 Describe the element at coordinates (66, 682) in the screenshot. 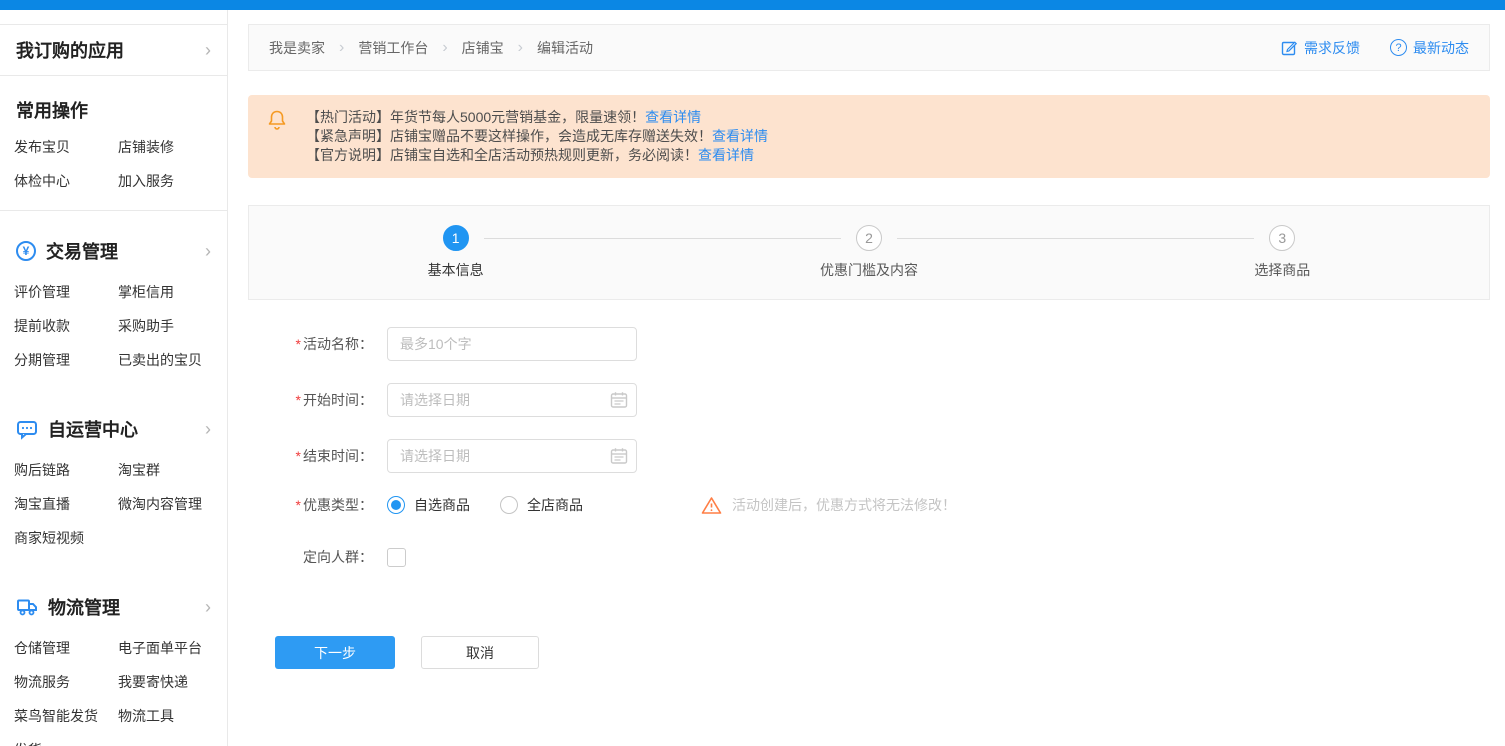

I see `sidebar-item: 物流服务` at that location.